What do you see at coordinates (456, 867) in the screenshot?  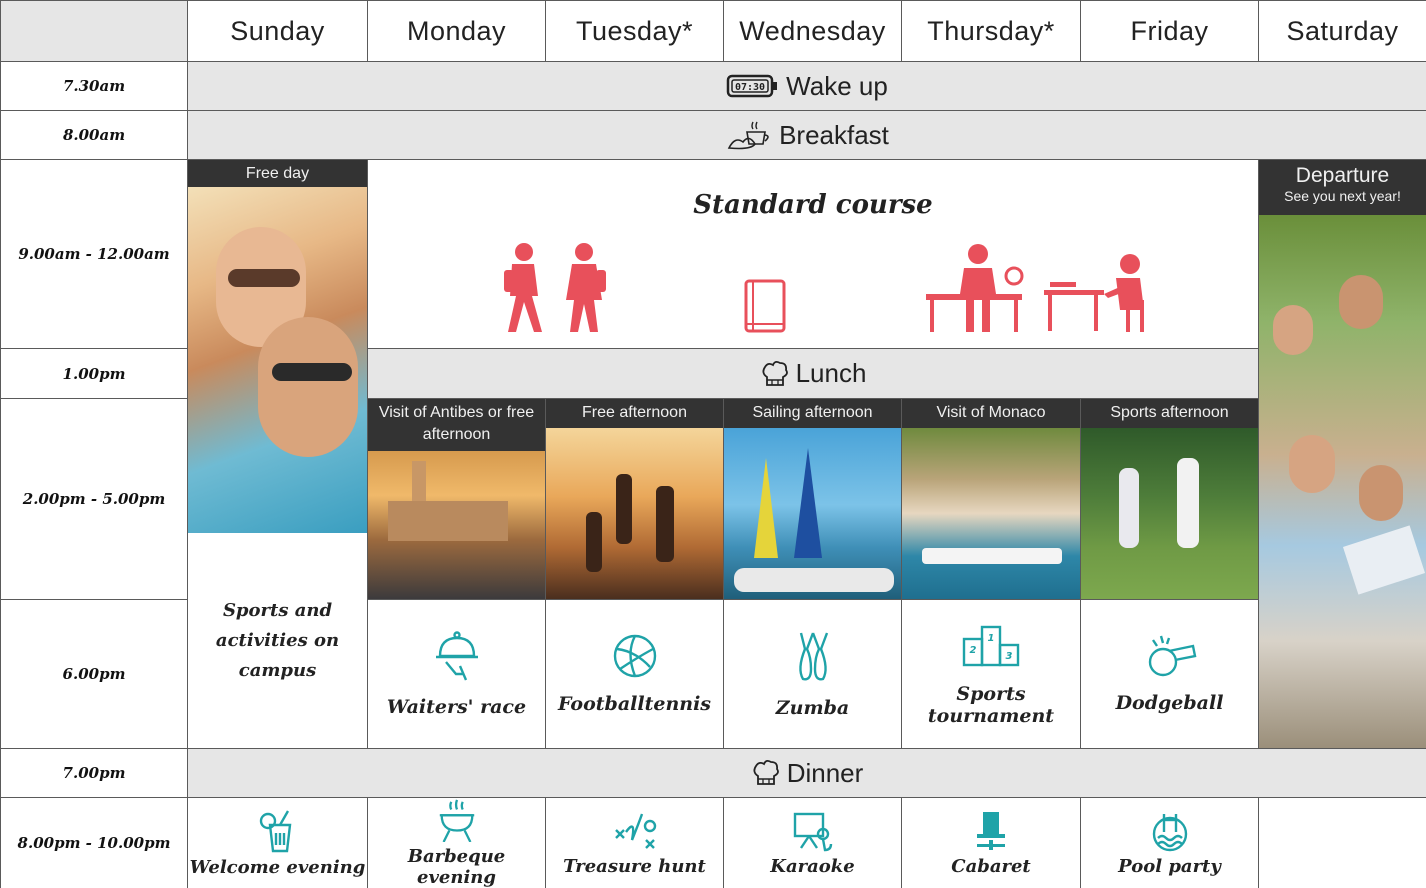 I see `evening-label: Barbeque evening` at bounding box center [456, 867].